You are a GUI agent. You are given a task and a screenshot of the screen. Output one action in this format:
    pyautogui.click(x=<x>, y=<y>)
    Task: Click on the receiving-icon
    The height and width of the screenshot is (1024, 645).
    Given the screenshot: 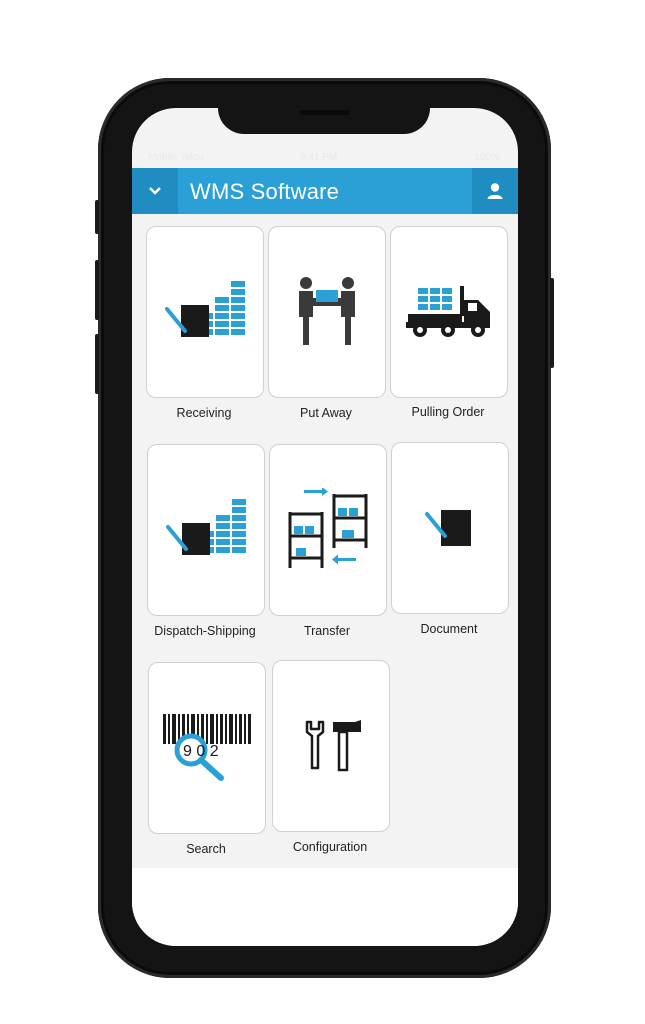 What is the action you would take?
    pyautogui.click(x=205, y=309)
    